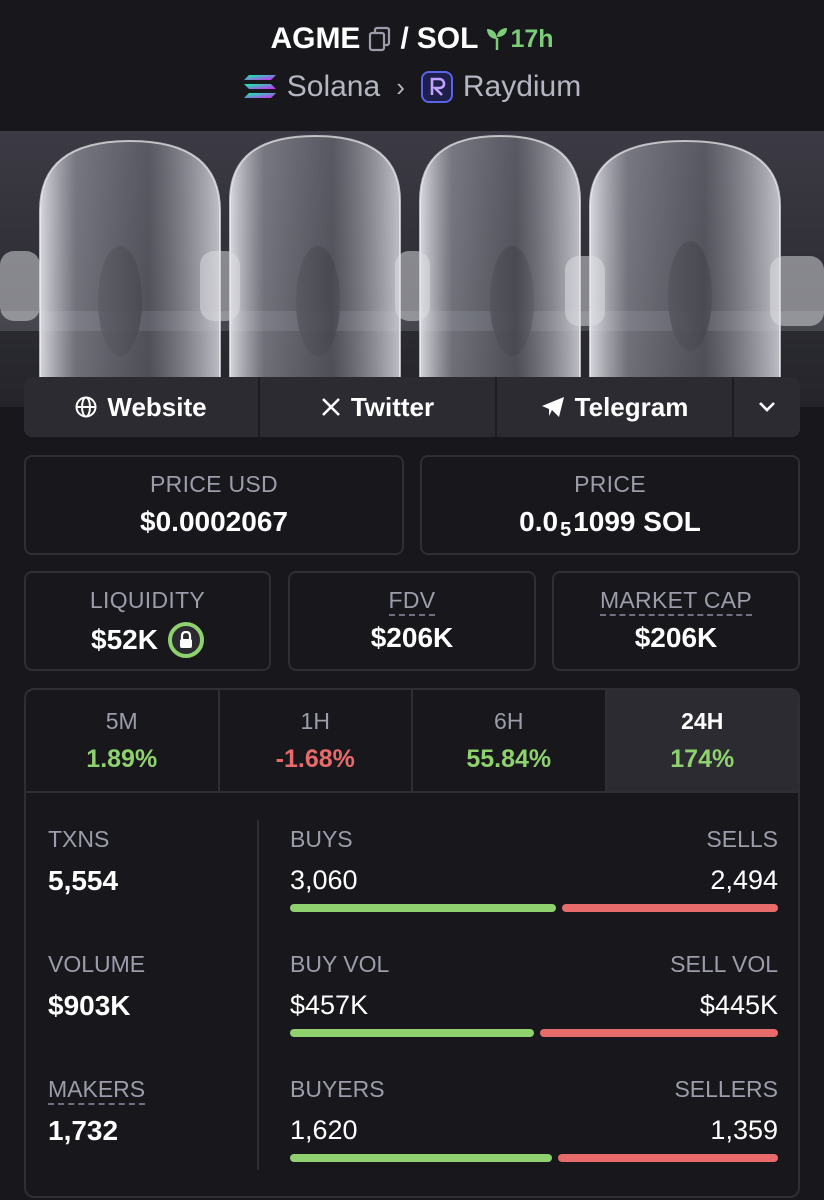 This screenshot has height=1200, width=824. I want to click on sell-vol-bar, so click(659, 1033).